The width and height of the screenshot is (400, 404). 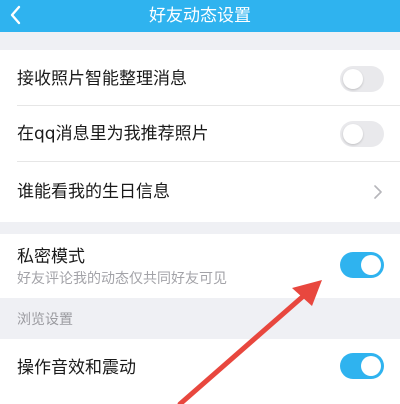 What do you see at coordinates (378, 192) in the screenshot?
I see `chevron-right-icon` at bounding box center [378, 192].